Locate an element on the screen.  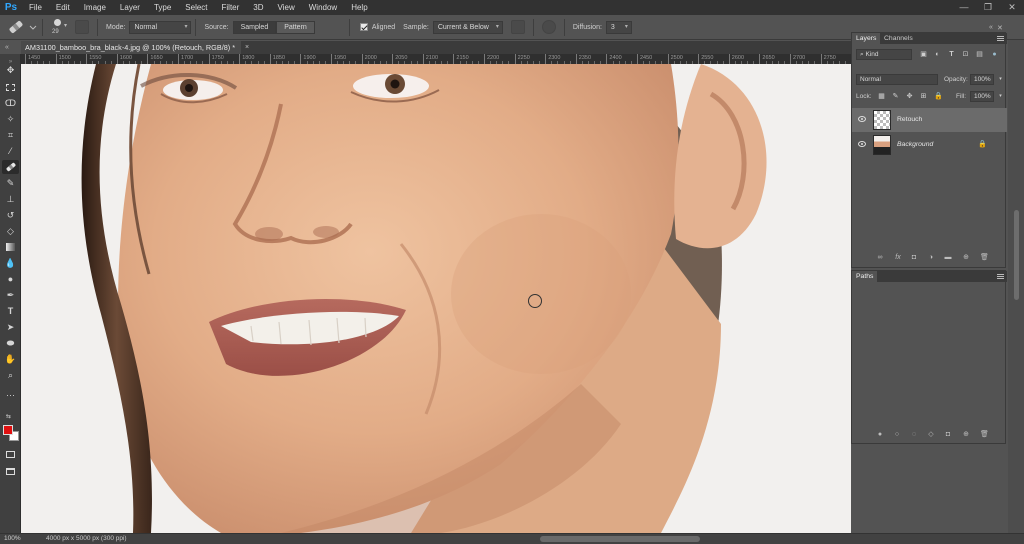
pen-tool-icon: ✒ is located at coordinates (10, 295).